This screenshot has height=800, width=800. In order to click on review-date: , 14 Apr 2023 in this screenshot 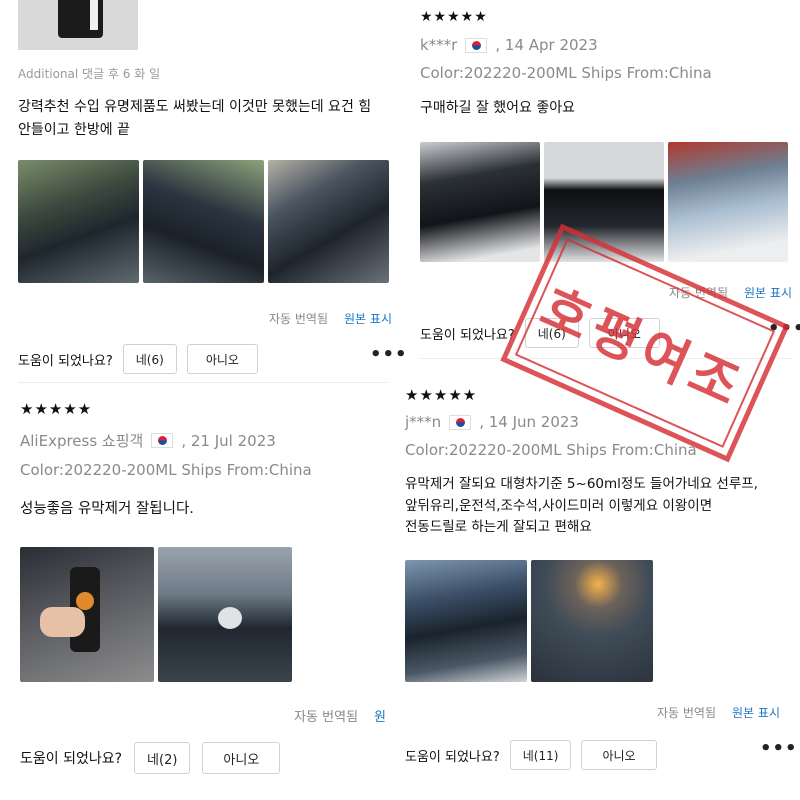, I will do `click(546, 45)`.